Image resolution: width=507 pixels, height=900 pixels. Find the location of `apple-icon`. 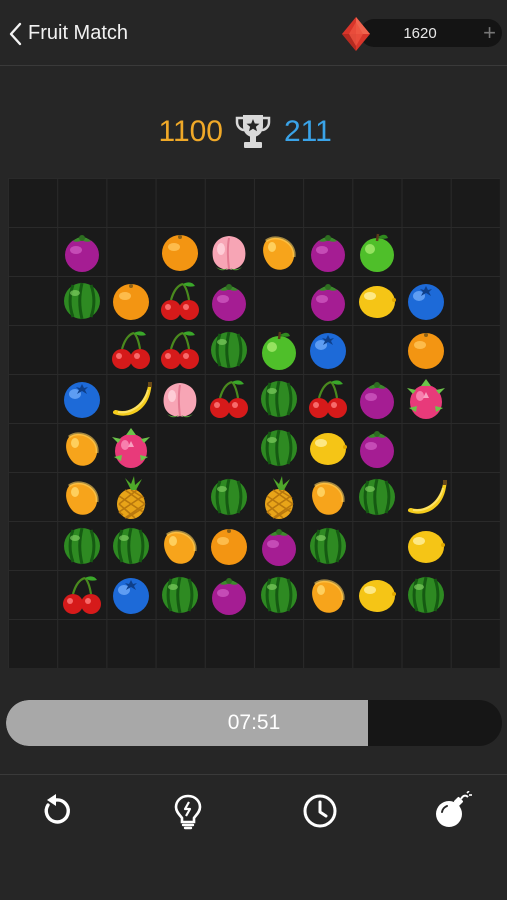

apple-icon is located at coordinates (278, 350).